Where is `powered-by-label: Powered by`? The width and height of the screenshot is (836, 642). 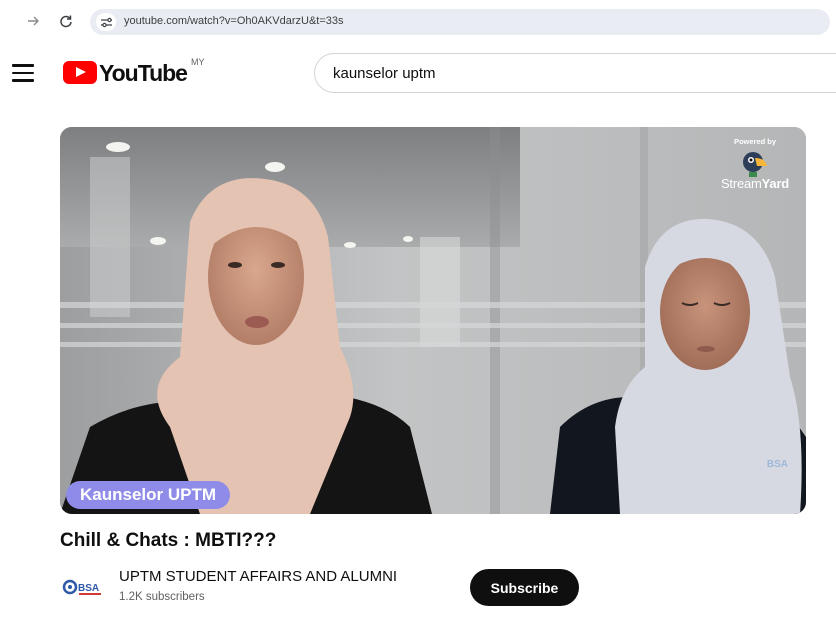 powered-by-label: Powered by is located at coordinates (755, 141).